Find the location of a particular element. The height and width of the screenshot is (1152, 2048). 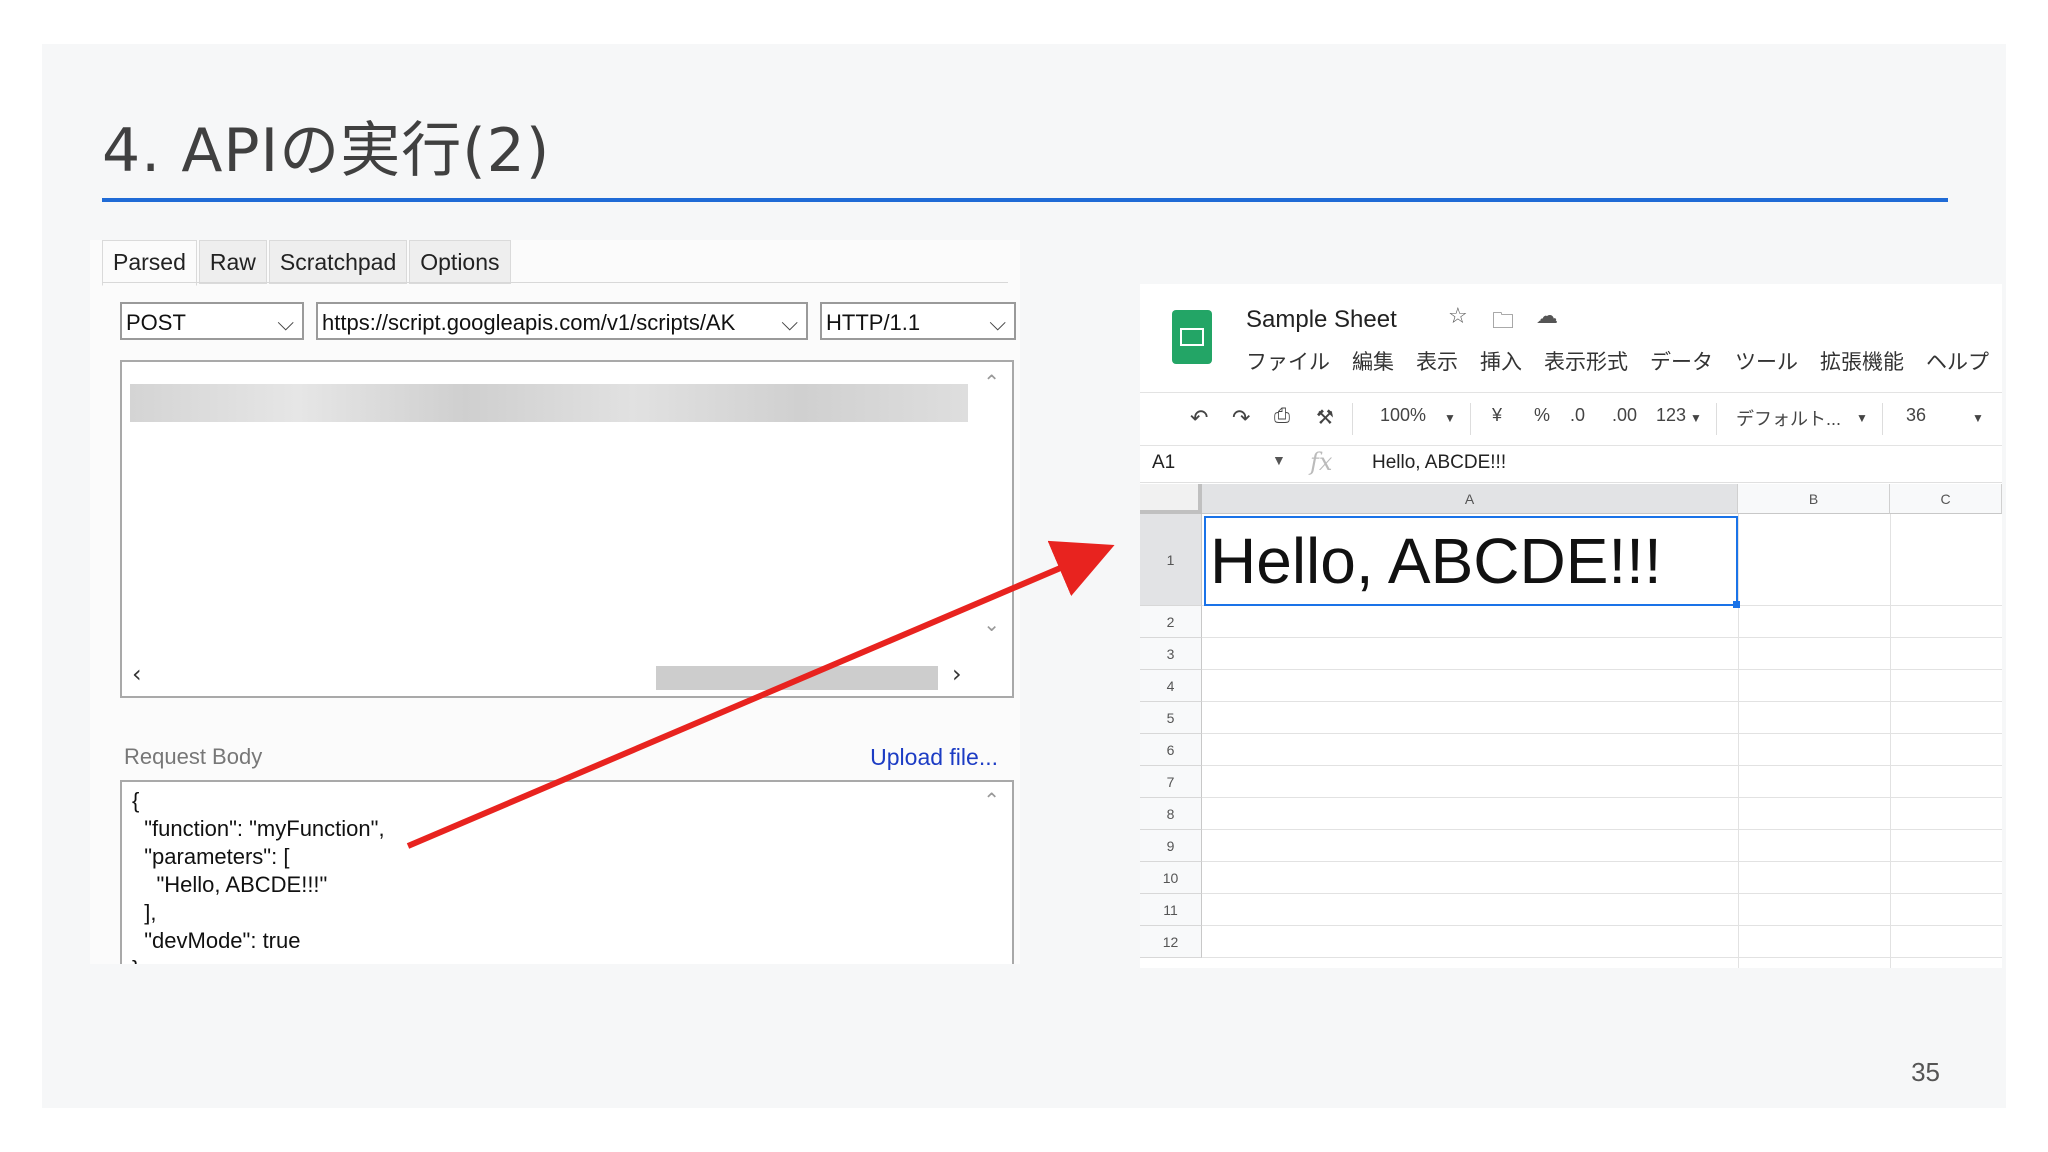

fill-handle is located at coordinates (1736, 604).